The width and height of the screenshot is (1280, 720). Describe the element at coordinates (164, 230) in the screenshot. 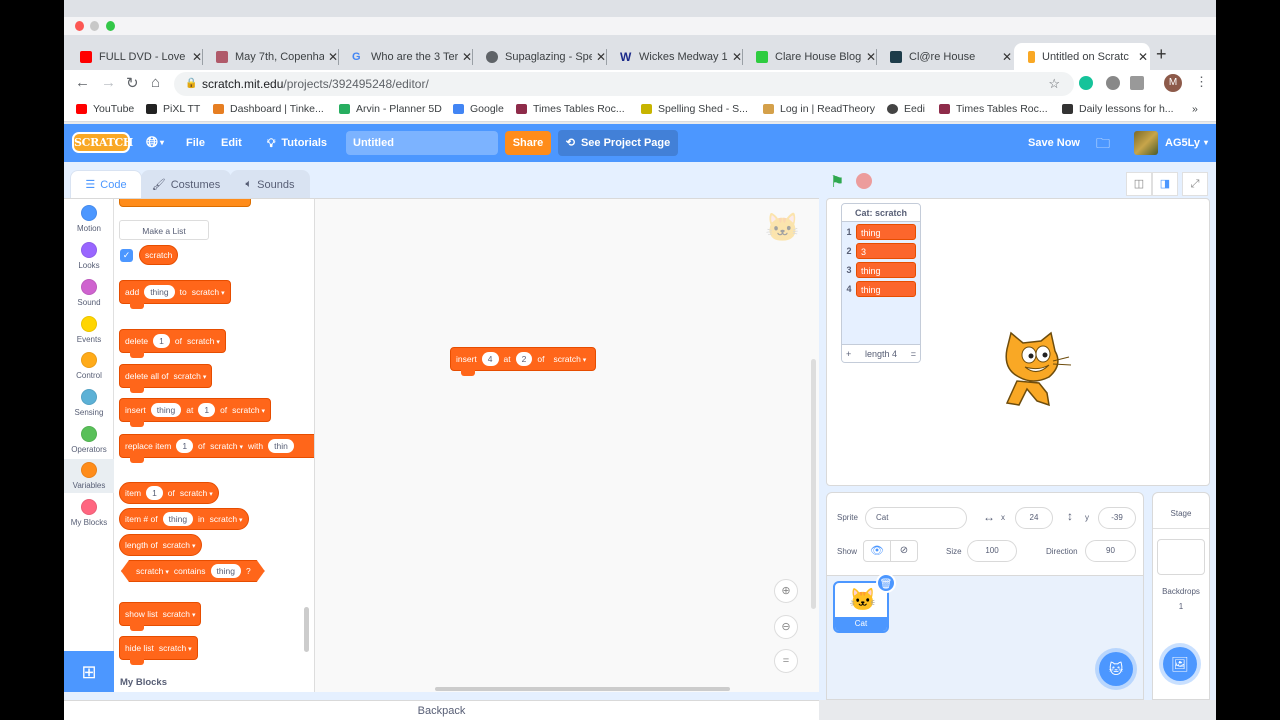

I see `make-a-list-button: Make a List` at that location.